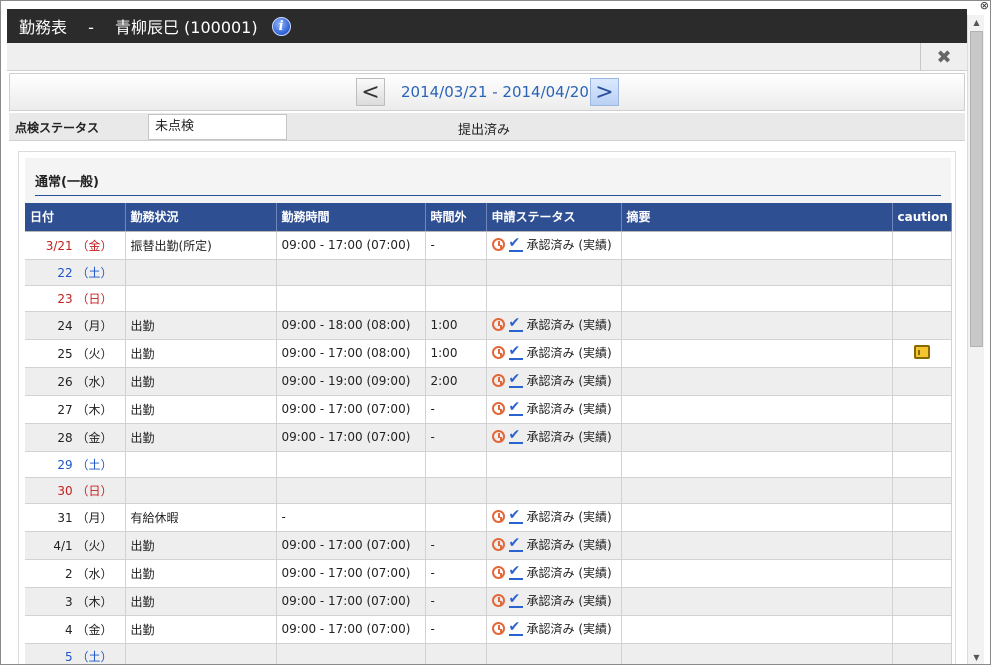 The width and height of the screenshot is (991, 665). What do you see at coordinates (488, 601) in the screenshot?
I see `table-row: 3 （木） 出勤 09:00 - 17:00 (07:00) - 承認済み (実績)` at bounding box center [488, 601].